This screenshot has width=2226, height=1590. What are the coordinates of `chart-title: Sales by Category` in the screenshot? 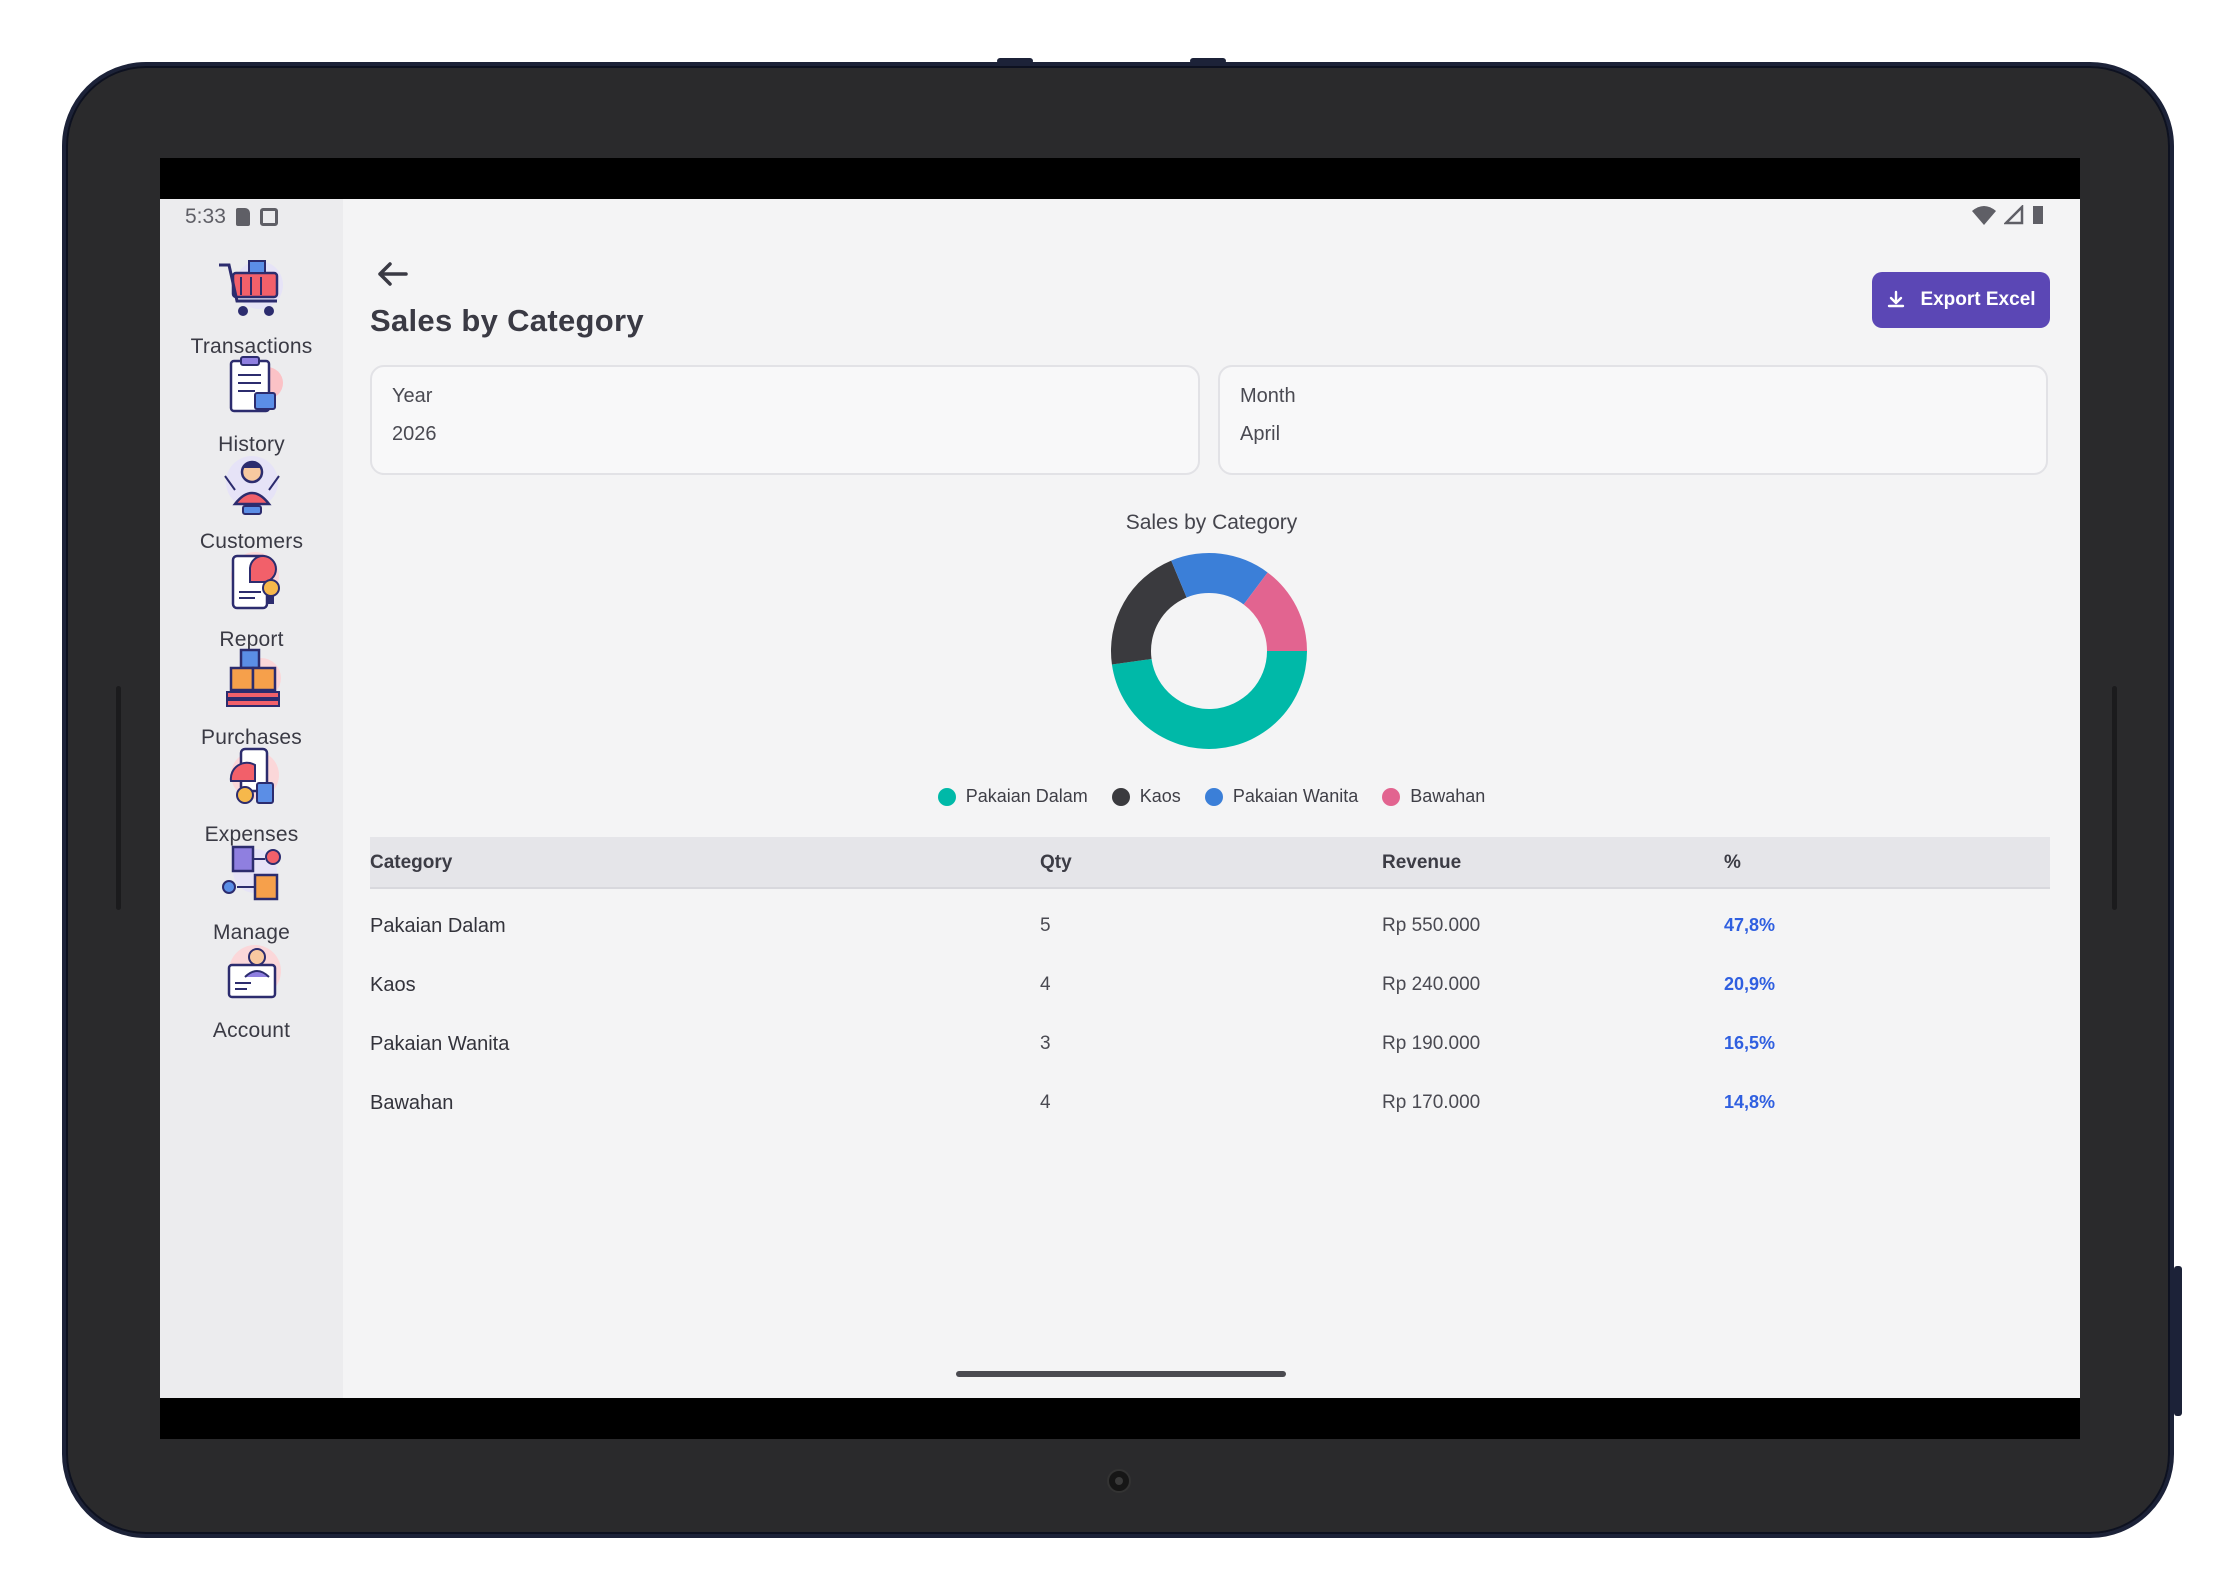 It's located at (1211, 522).